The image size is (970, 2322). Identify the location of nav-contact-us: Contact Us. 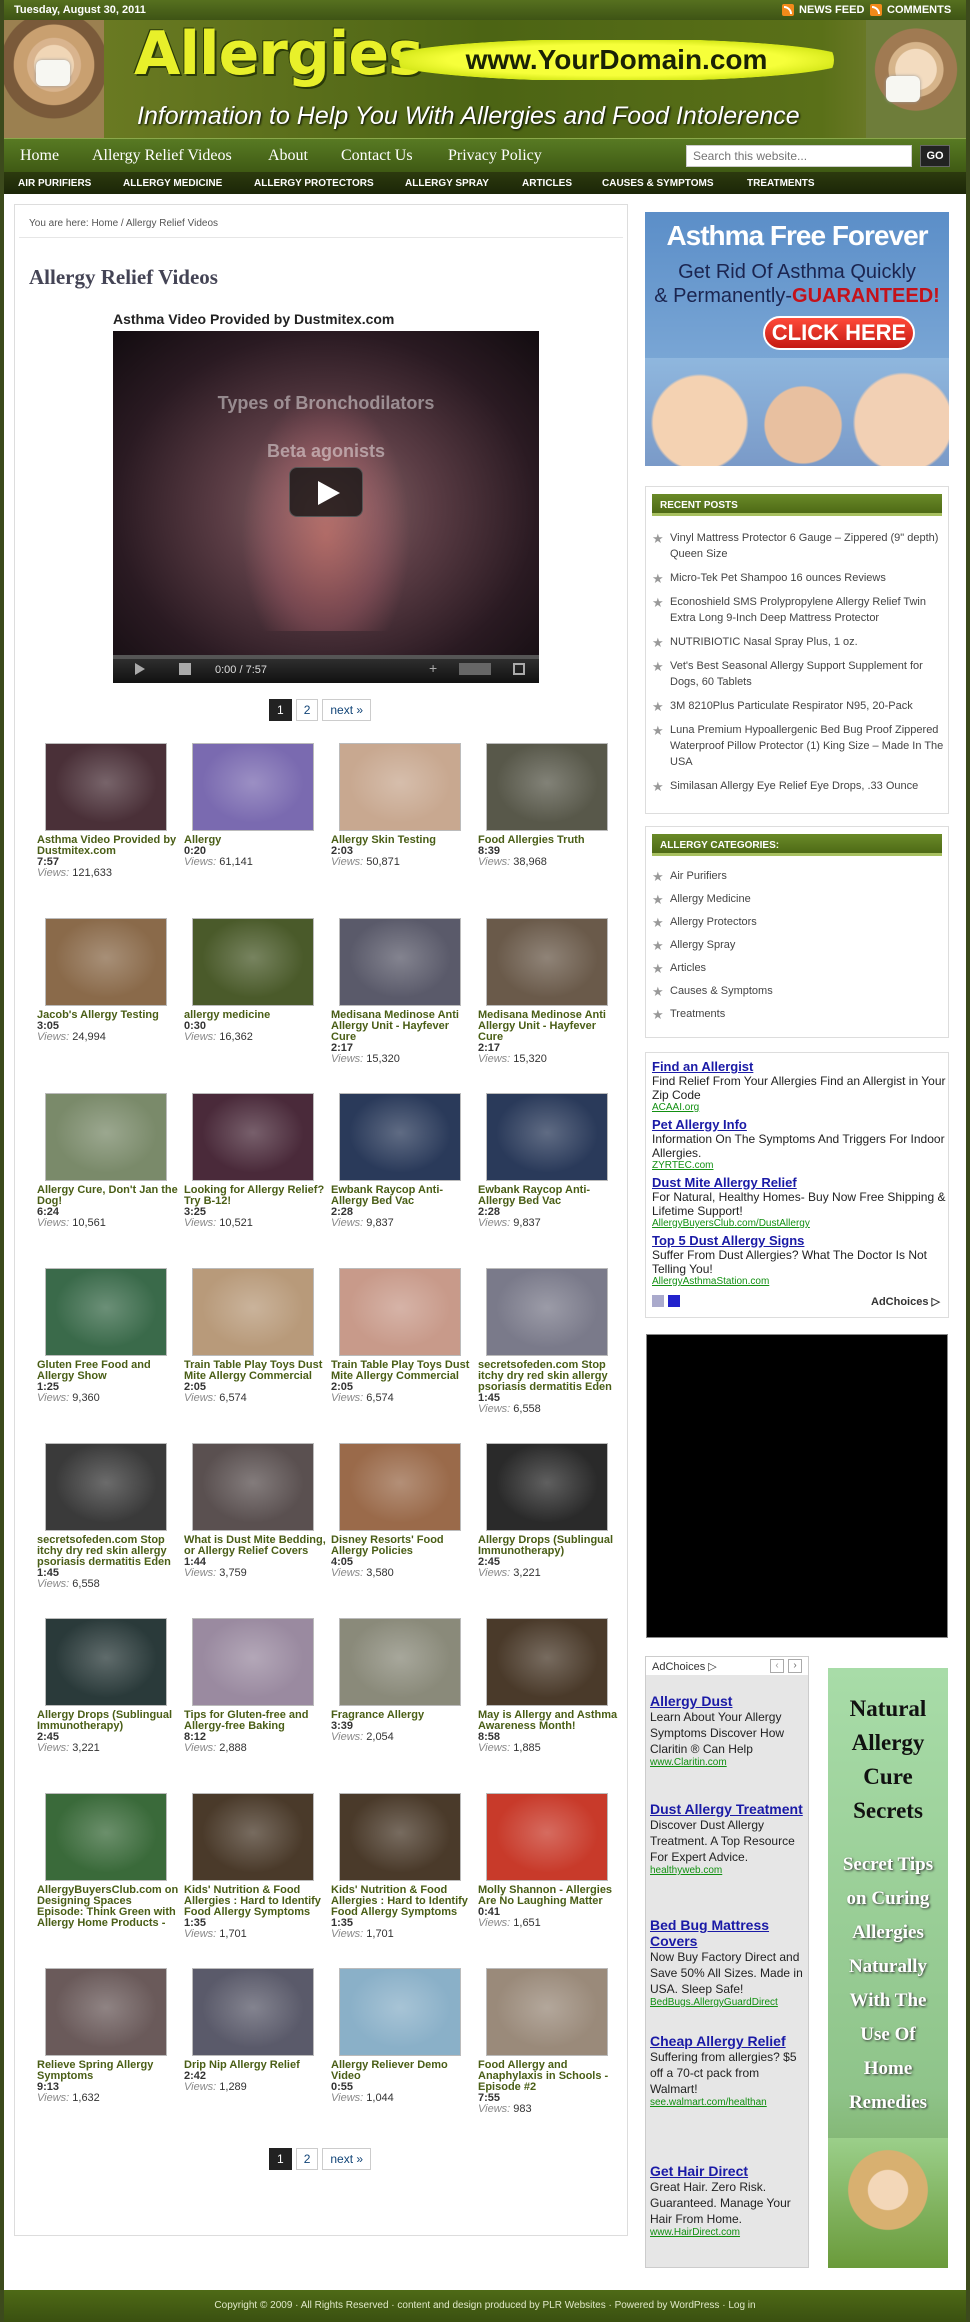
(377, 156).